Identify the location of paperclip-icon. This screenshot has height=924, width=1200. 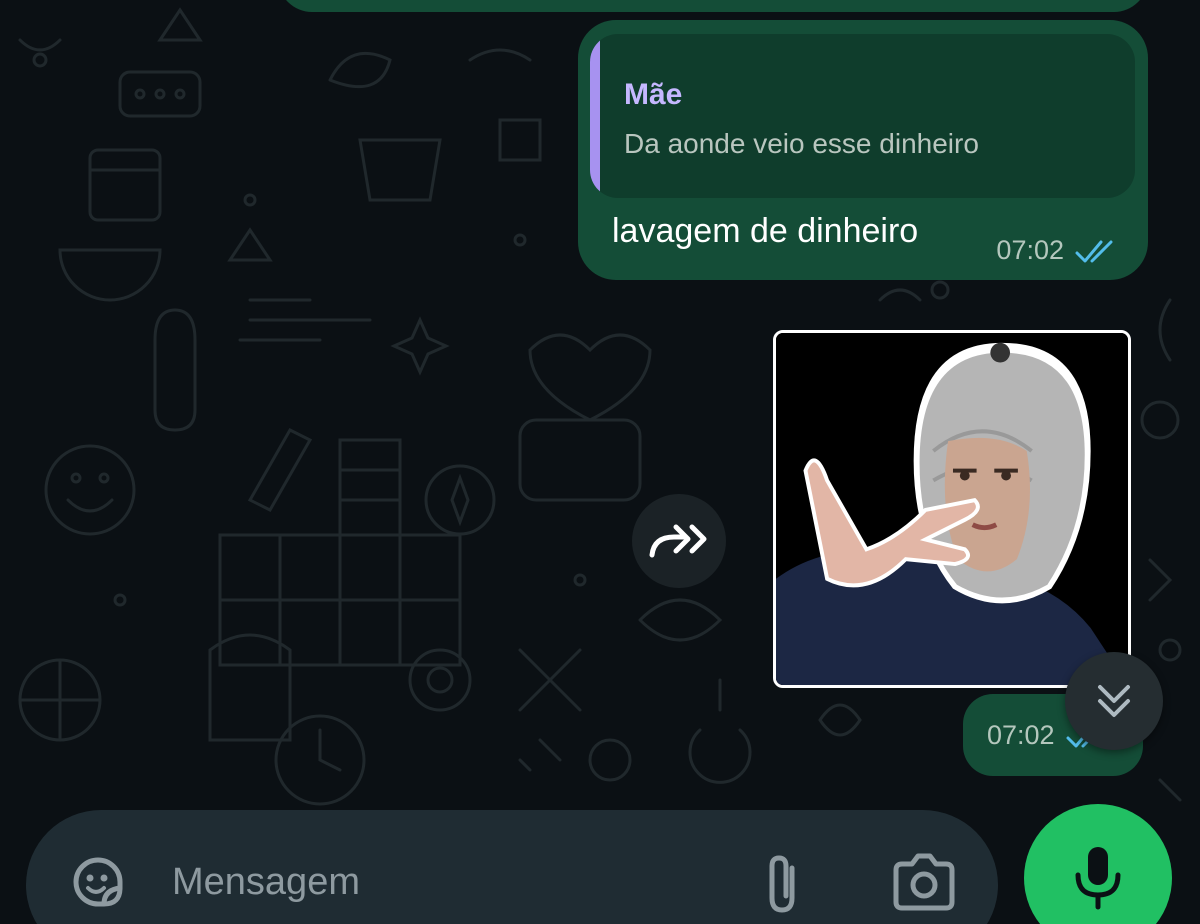
(784, 884).